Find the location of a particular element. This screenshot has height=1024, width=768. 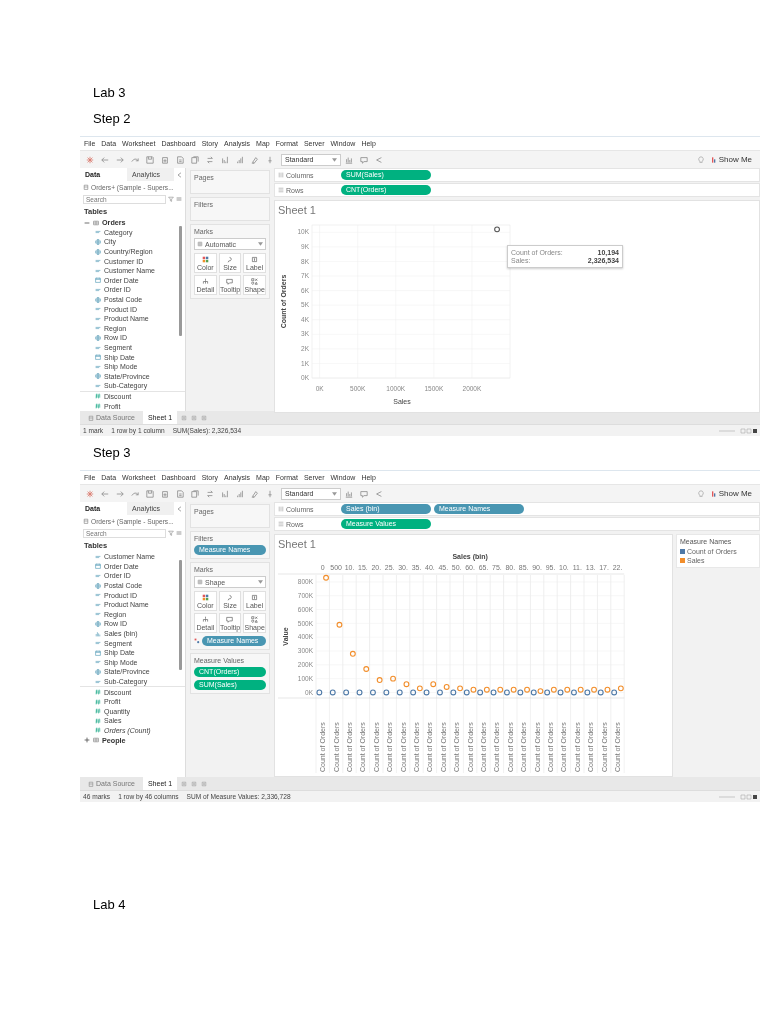

step-heading: Step 2 is located at coordinates (112, 119).